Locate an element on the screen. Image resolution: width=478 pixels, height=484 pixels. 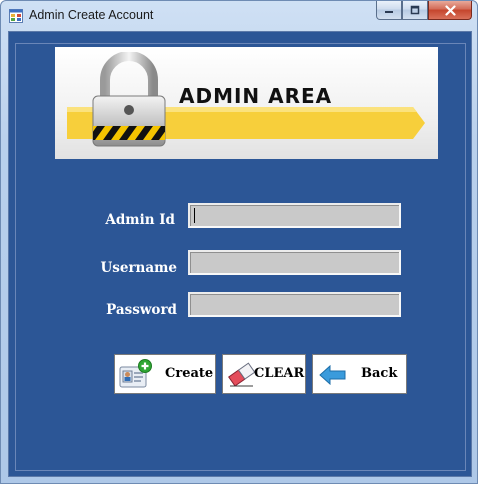
minimize-button is located at coordinates (389, 10).